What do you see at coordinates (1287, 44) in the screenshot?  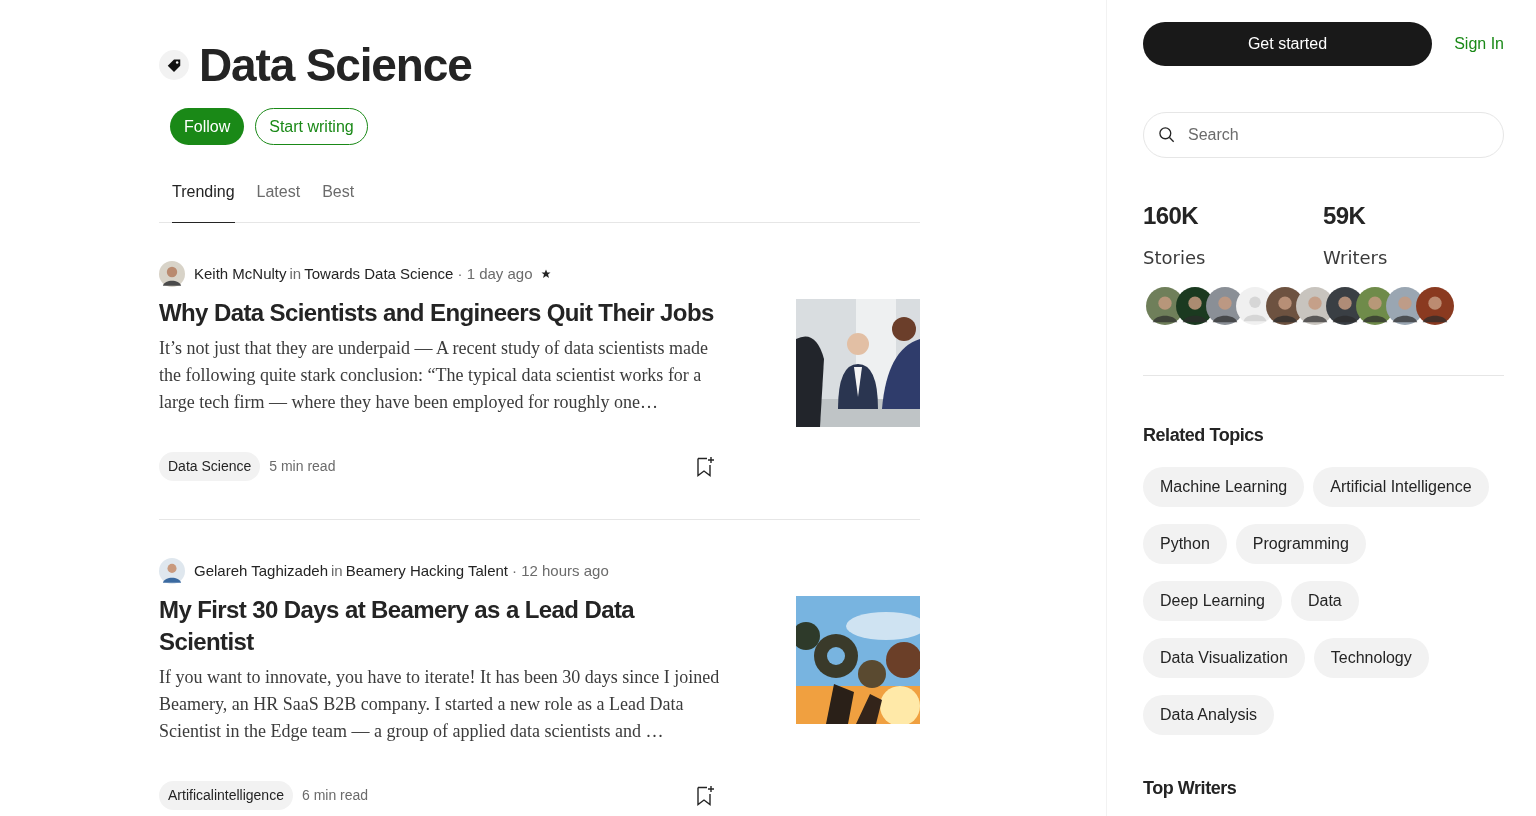 I see `get-started-button: Get started` at bounding box center [1287, 44].